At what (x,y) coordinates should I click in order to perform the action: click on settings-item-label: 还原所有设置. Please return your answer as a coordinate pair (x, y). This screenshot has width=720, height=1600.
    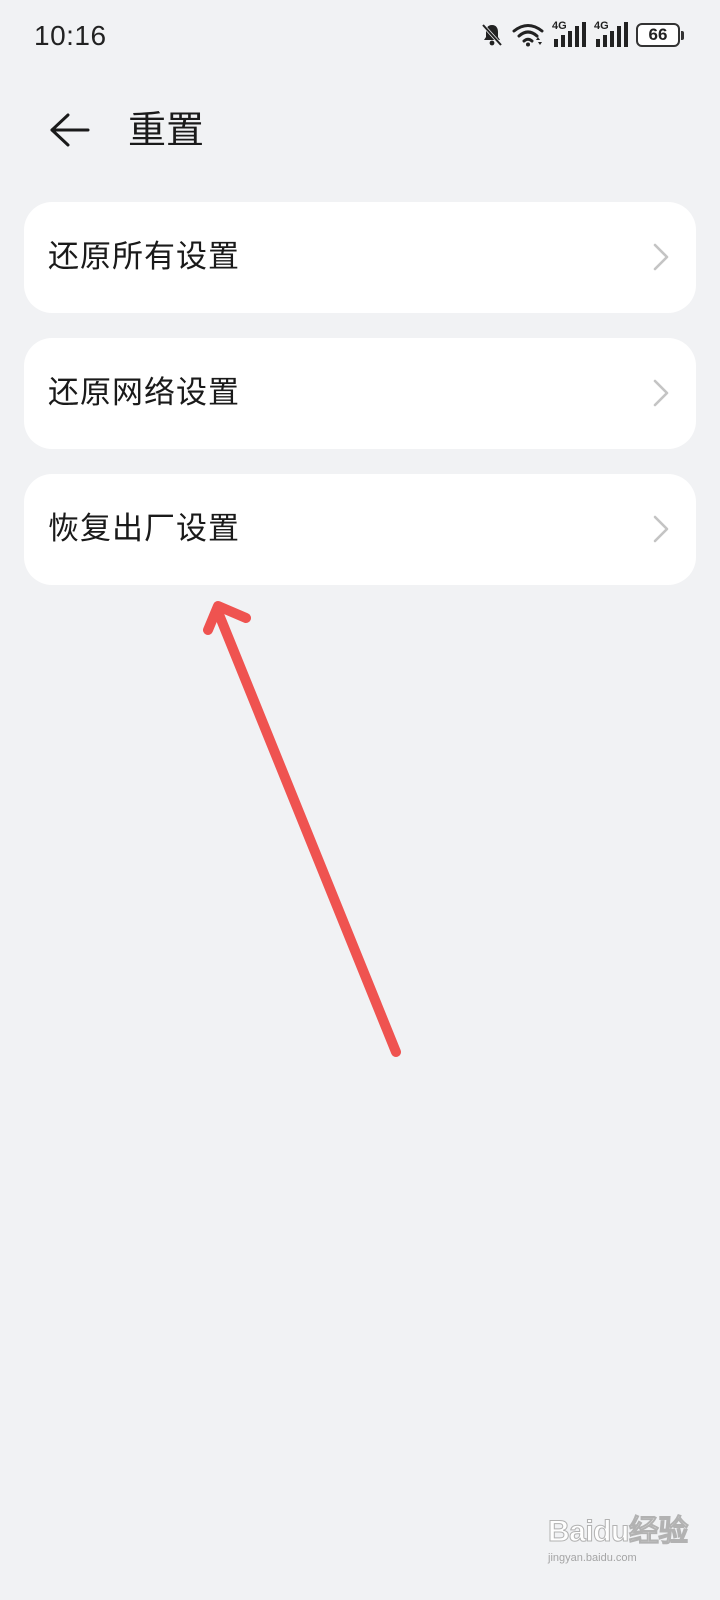
    Looking at the image, I should click on (144, 257).